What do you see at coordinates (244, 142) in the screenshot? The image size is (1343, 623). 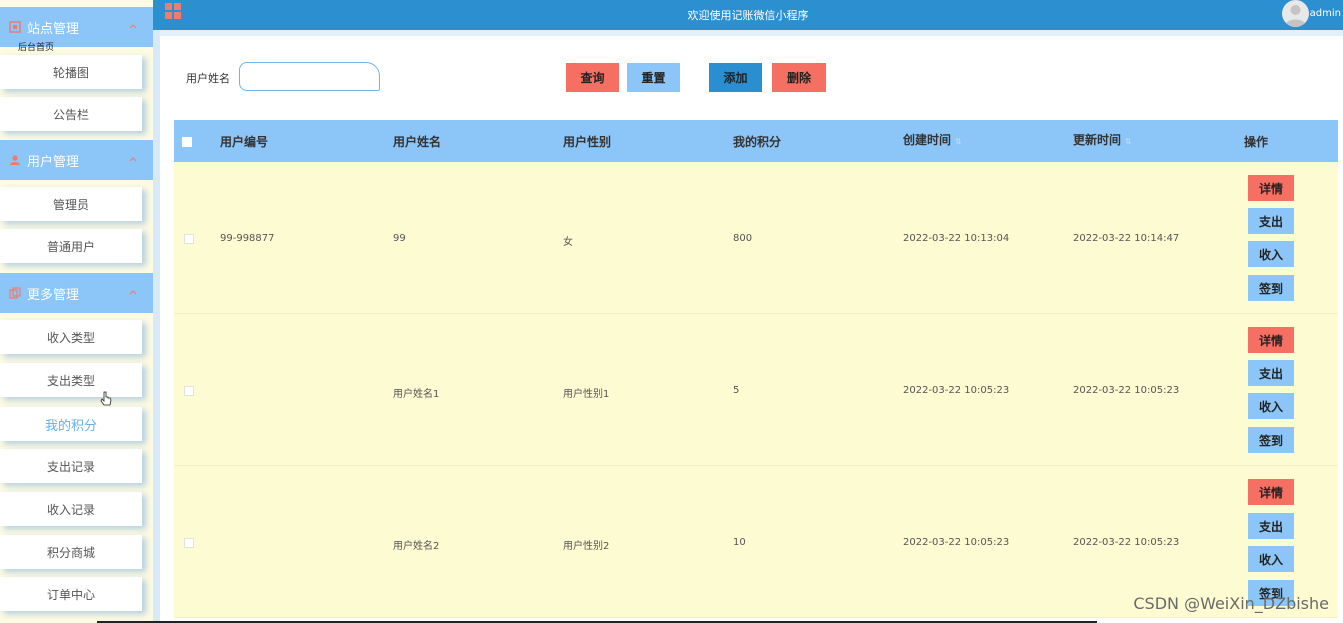 I see `column-header-id: 用户编号` at bounding box center [244, 142].